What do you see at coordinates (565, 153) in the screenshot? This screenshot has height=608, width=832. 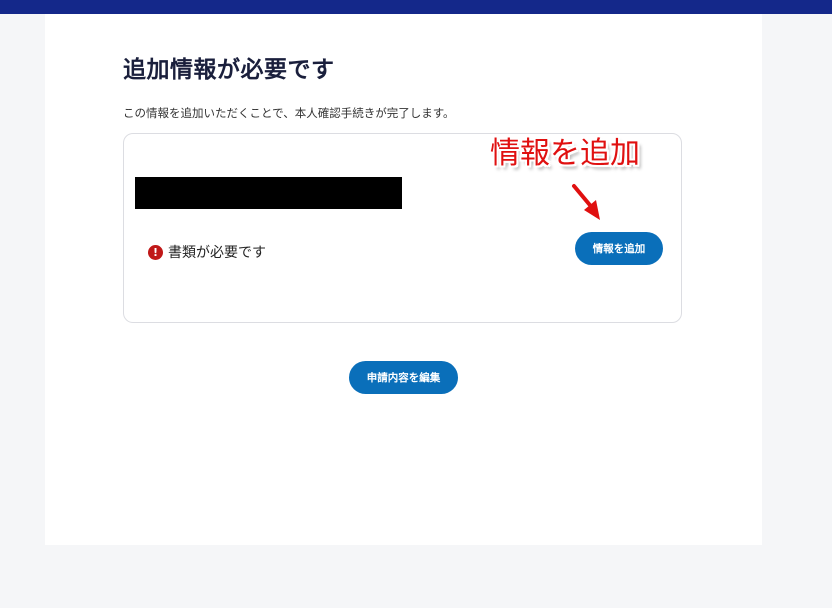 I see `annotation-label: 情報を追加` at bounding box center [565, 153].